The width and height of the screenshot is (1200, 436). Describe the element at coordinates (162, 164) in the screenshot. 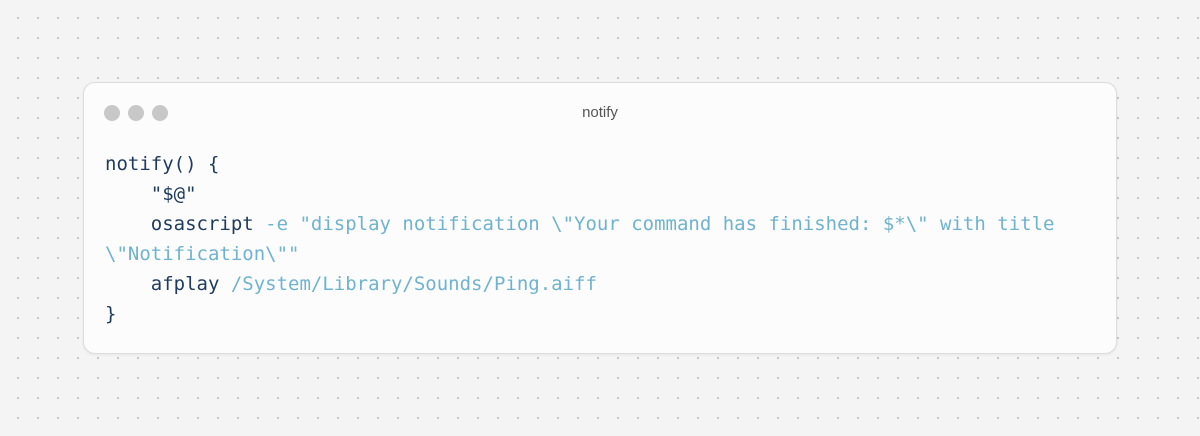

I see `code-token: notify() {` at that location.